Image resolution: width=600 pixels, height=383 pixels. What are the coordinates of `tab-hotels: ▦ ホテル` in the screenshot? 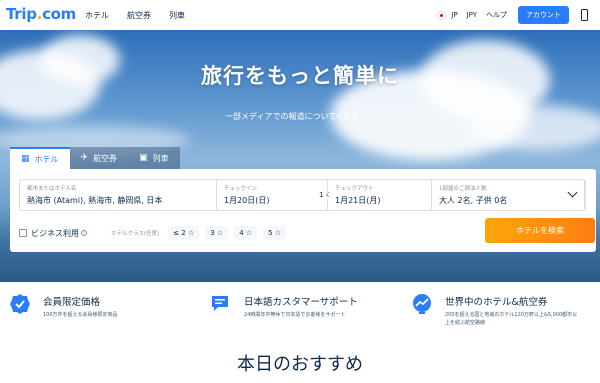 It's located at (40, 158).